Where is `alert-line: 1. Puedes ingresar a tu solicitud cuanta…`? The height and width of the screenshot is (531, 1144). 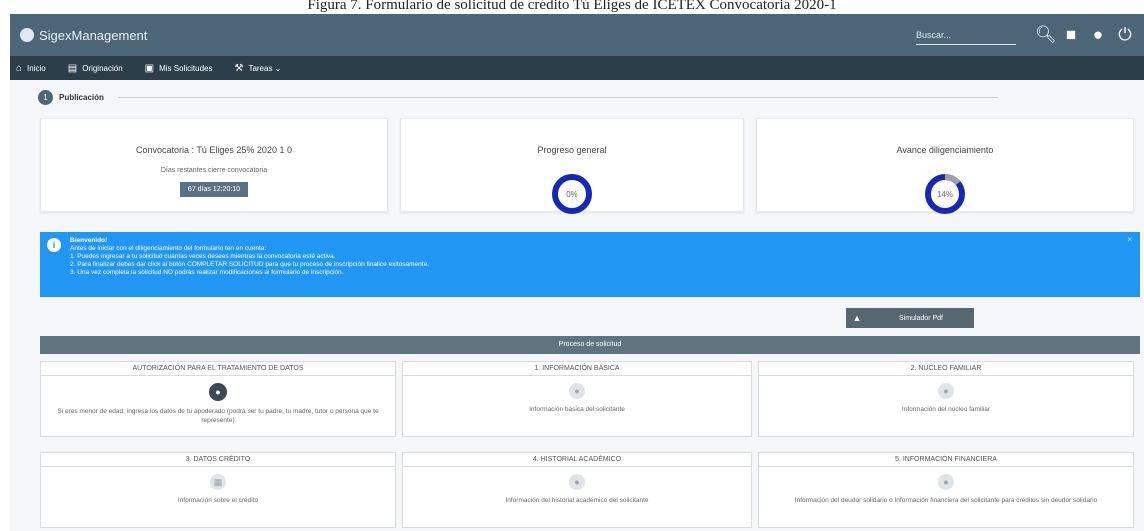 alert-line: 1. Puedes ingresar a tu solicitud cuanta… is located at coordinates (203, 256).